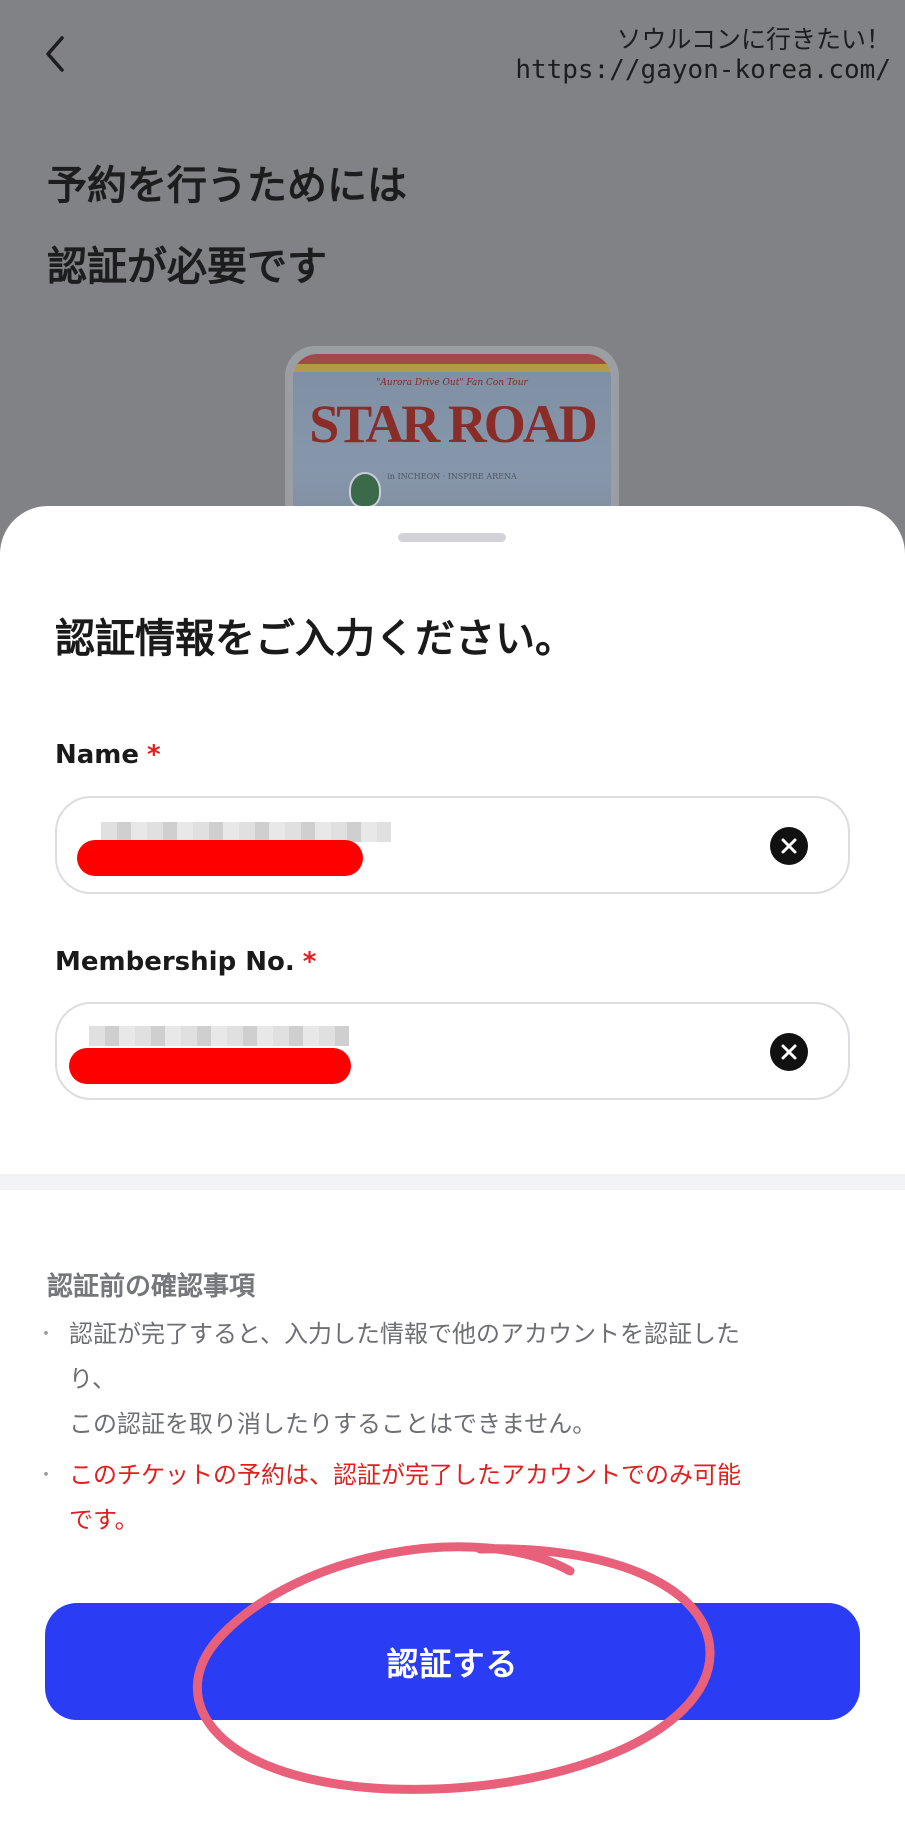 Image resolution: width=905 pixels, height=1823 pixels. I want to click on notice-title: 認証前の確認事項, so click(151, 1287).